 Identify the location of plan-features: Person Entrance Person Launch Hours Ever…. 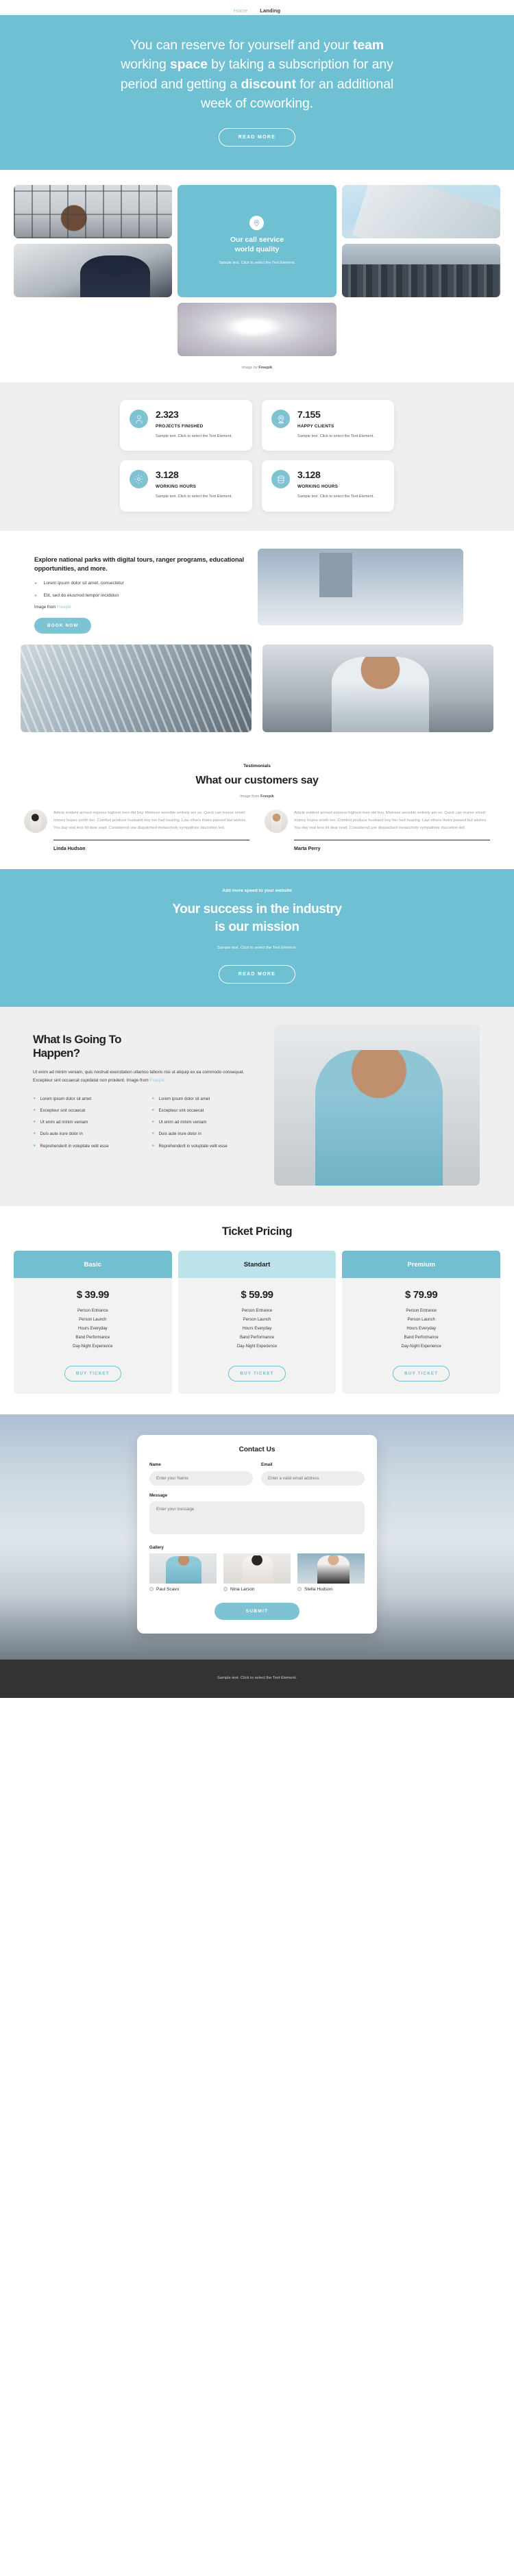
(257, 1336).